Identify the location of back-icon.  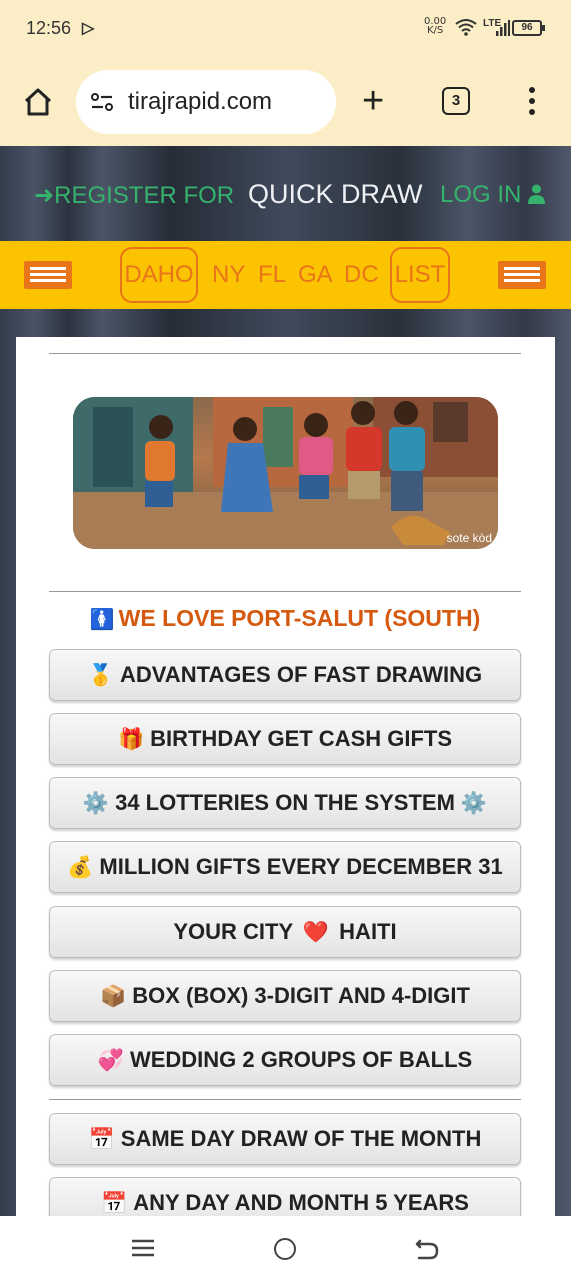
(427, 1249).